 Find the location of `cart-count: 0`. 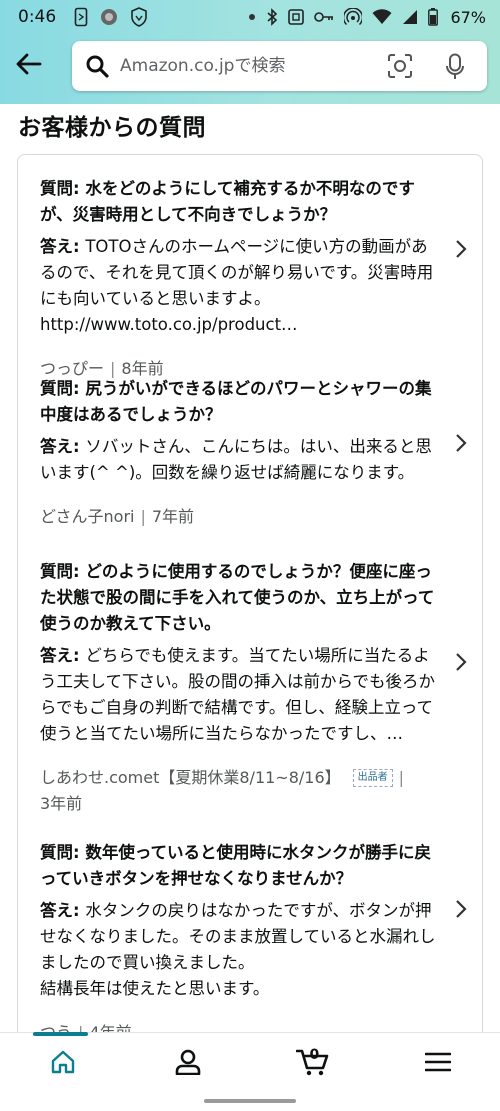

cart-count: 0 is located at coordinates (314, 1054).